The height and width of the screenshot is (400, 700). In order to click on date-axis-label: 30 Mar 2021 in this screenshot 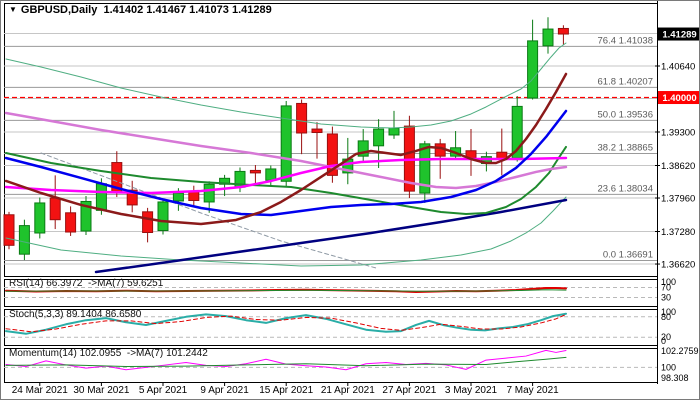, I will do `click(101, 390)`.